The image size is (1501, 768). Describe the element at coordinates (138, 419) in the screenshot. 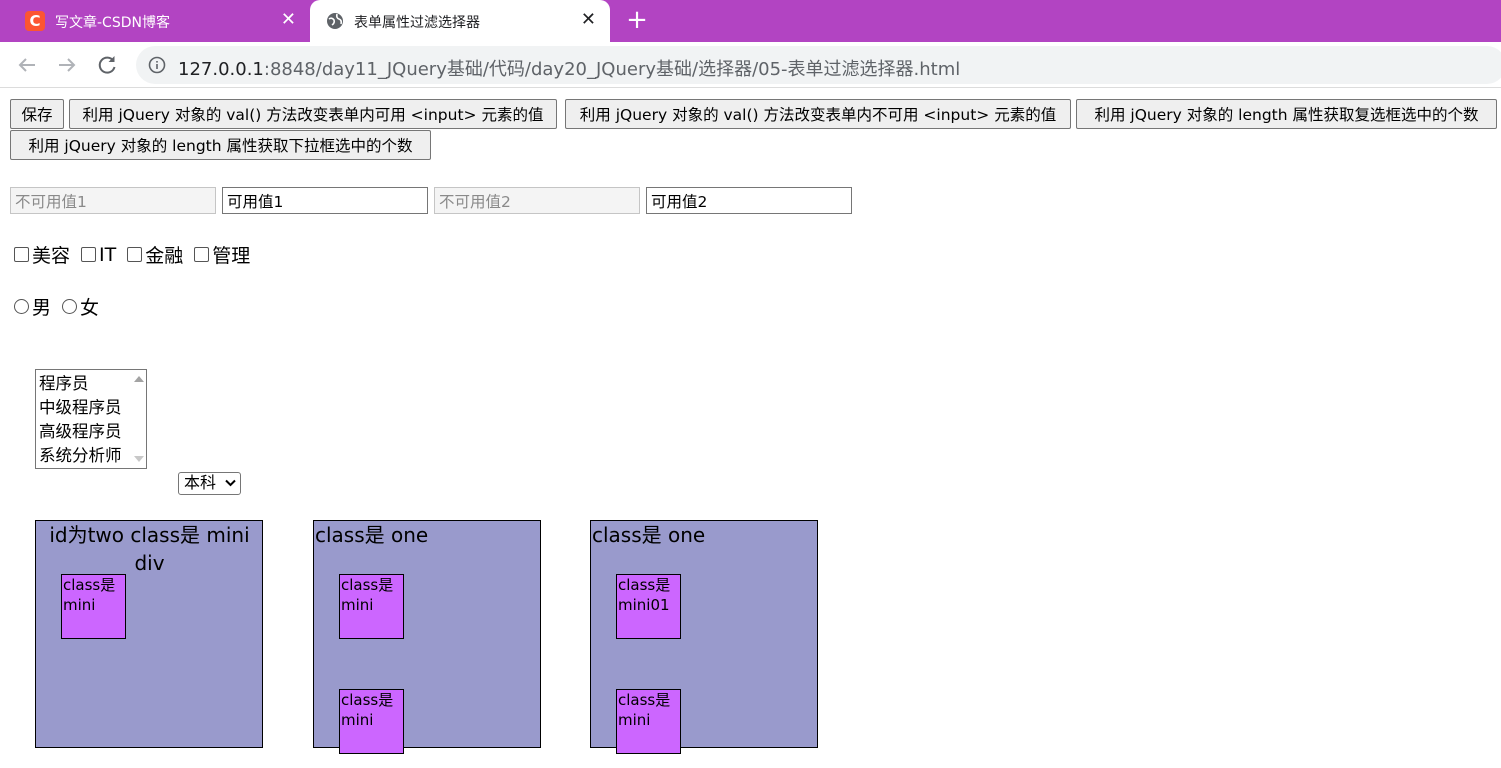

I see `listbox-scrollbar` at that location.